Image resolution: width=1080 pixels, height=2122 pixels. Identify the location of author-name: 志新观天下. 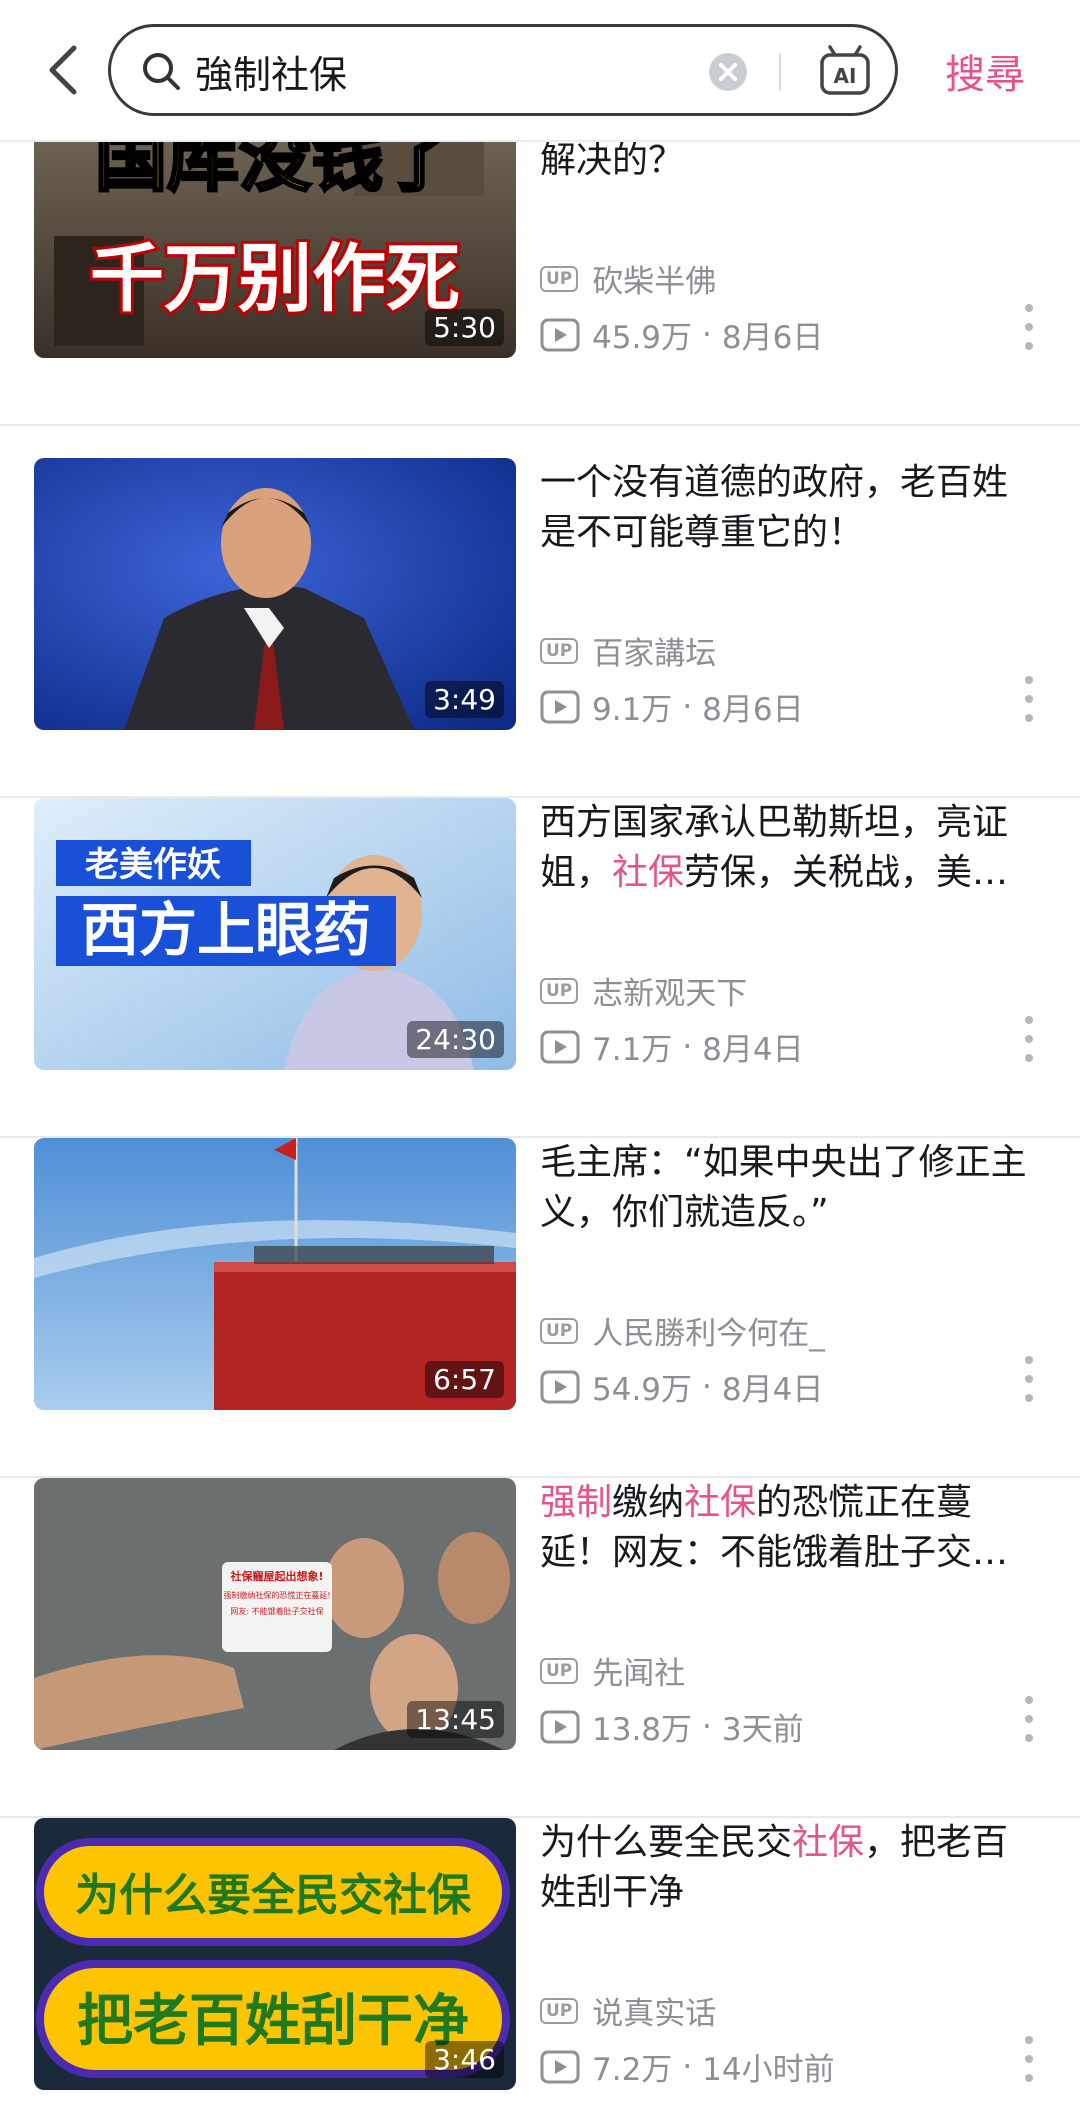
(670, 994).